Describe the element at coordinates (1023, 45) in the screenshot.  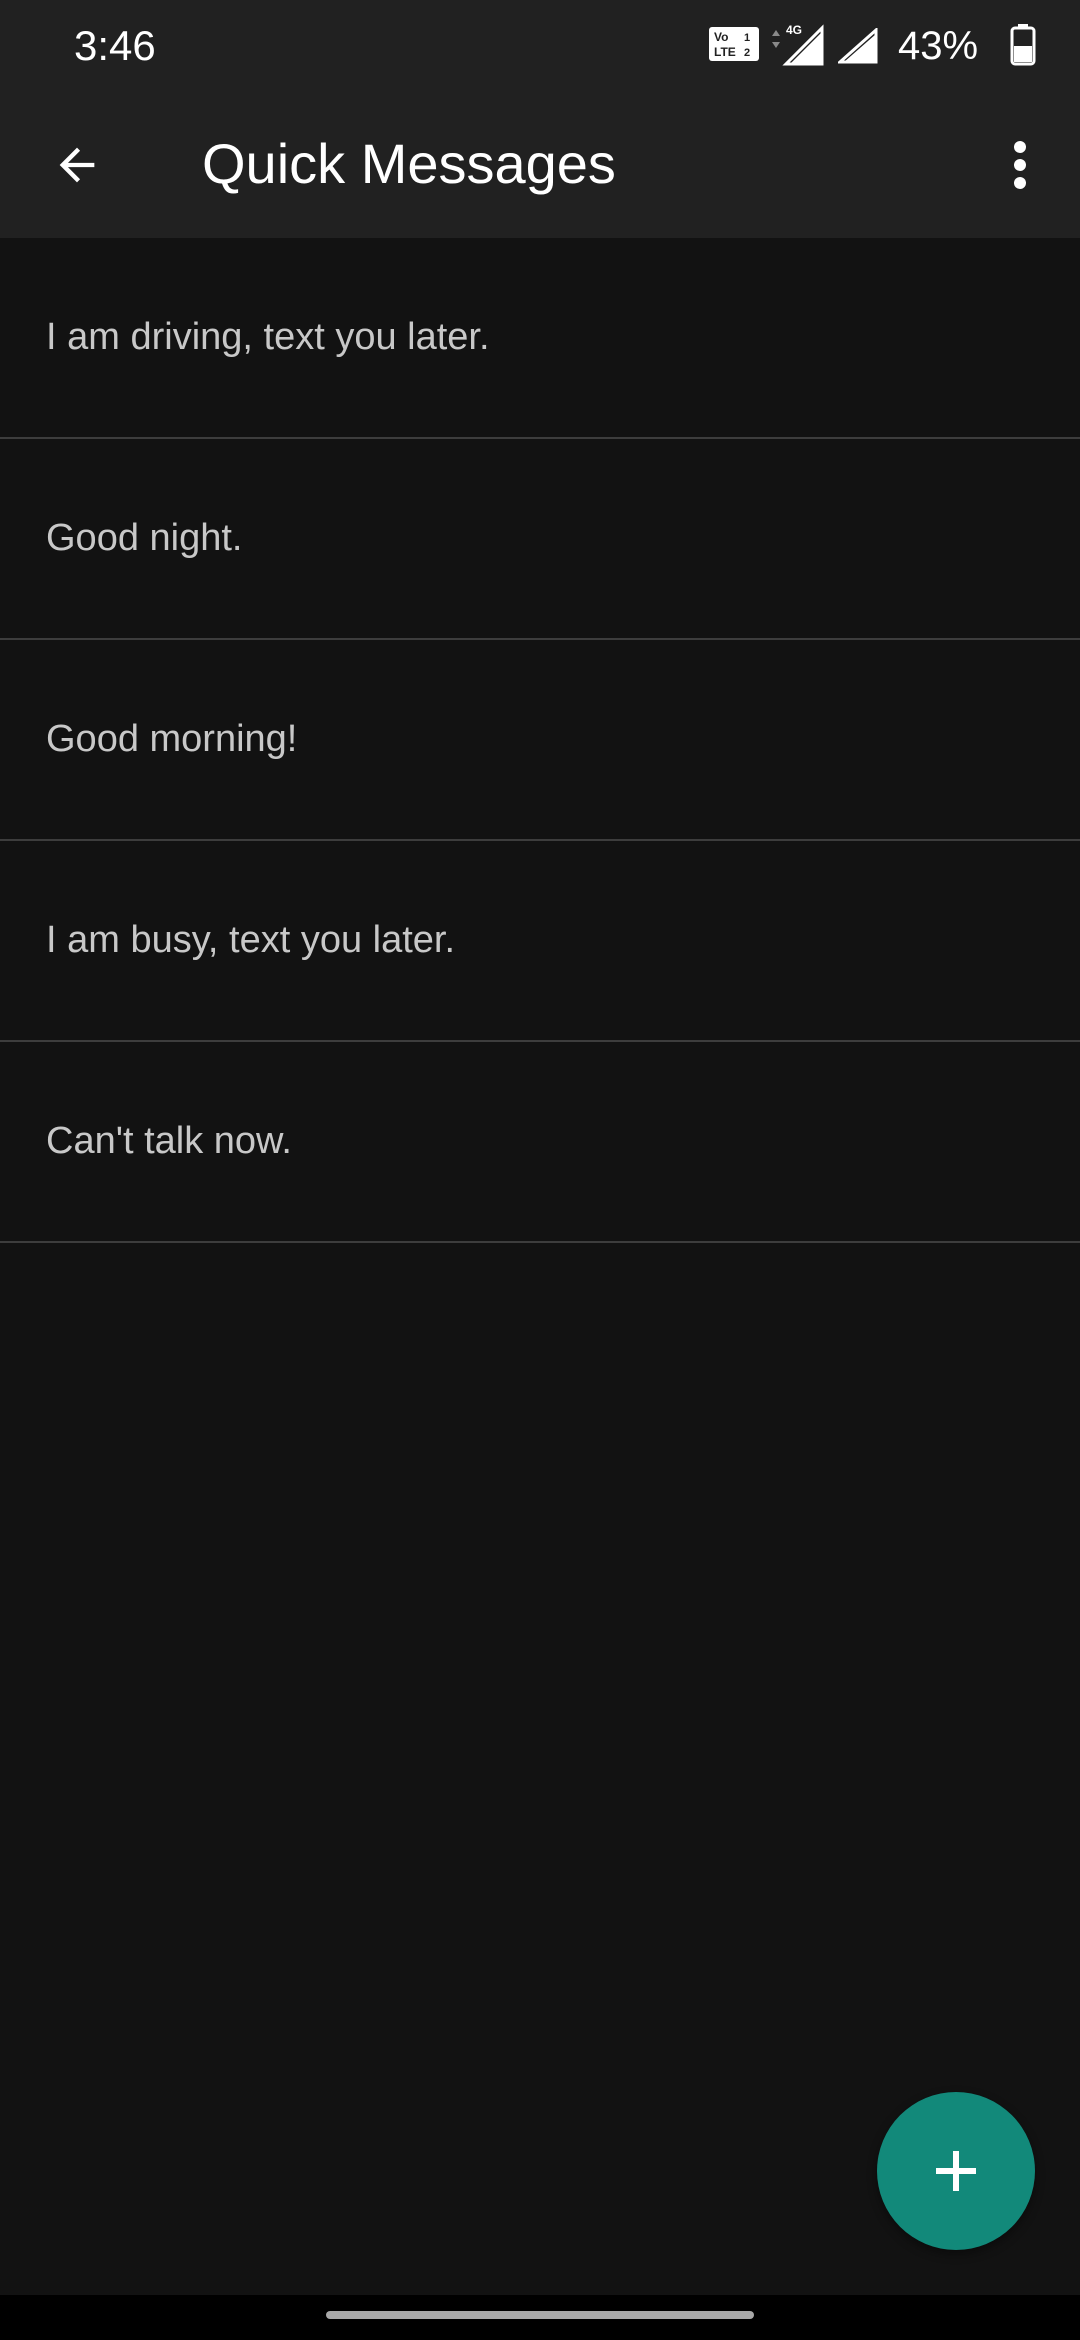
I see `battery-icon` at that location.